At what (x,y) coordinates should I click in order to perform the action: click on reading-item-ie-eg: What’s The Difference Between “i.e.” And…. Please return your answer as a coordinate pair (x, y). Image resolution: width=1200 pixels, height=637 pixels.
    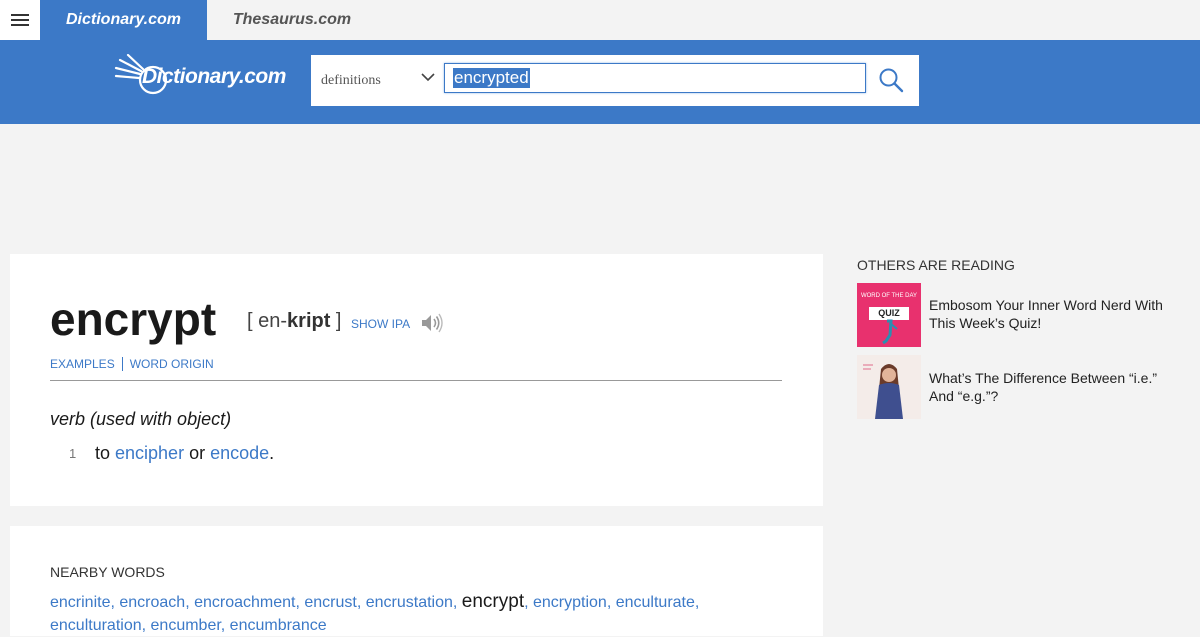
    Looking at the image, I should click on (1017, 387).